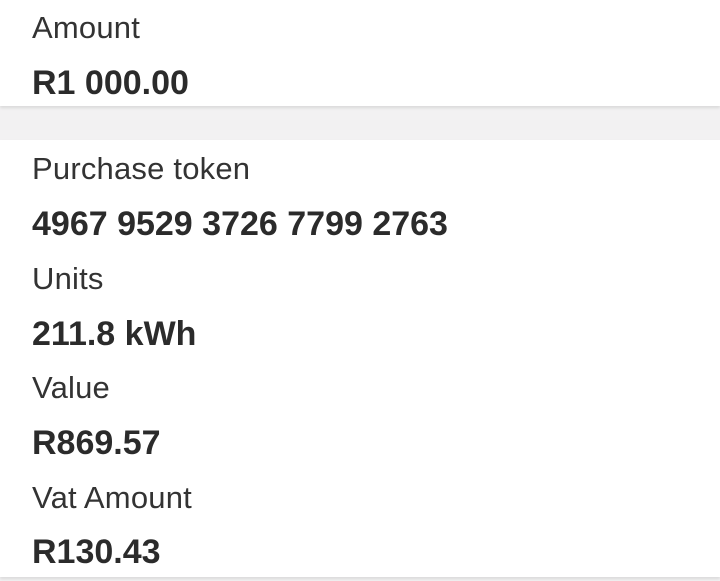 The image size is (720, 581). What do you see at coordinates (86, 27) in the screenshot?
I see `amount-label: Amount` at bounding box center [86, 27].